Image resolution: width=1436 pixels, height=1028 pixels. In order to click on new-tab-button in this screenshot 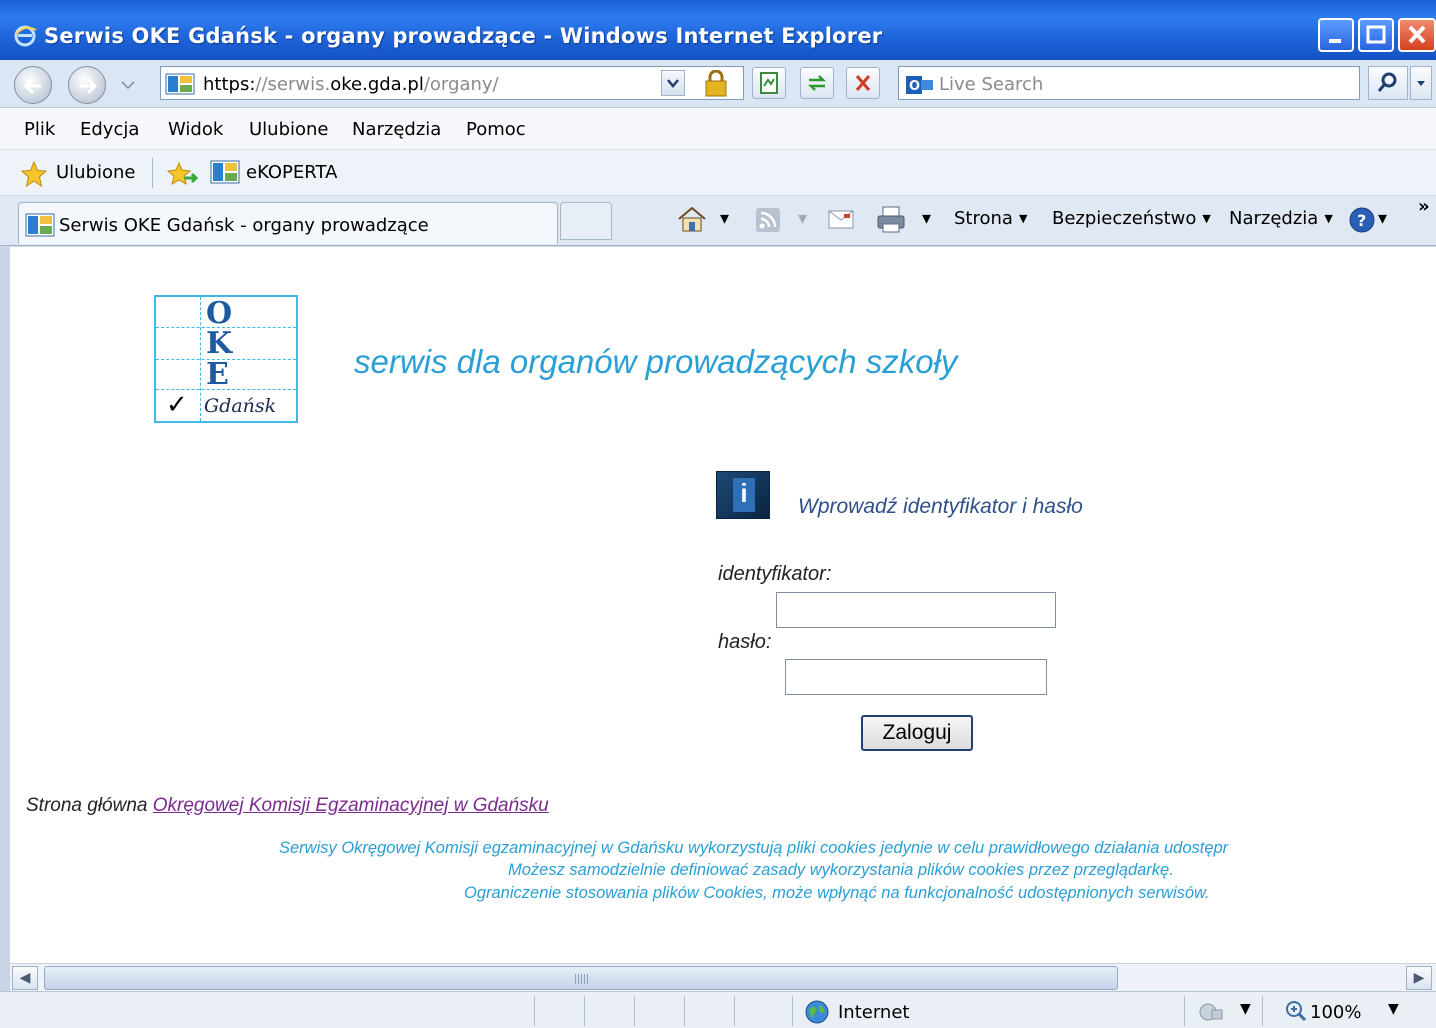, I will do `click(586, 221)`.